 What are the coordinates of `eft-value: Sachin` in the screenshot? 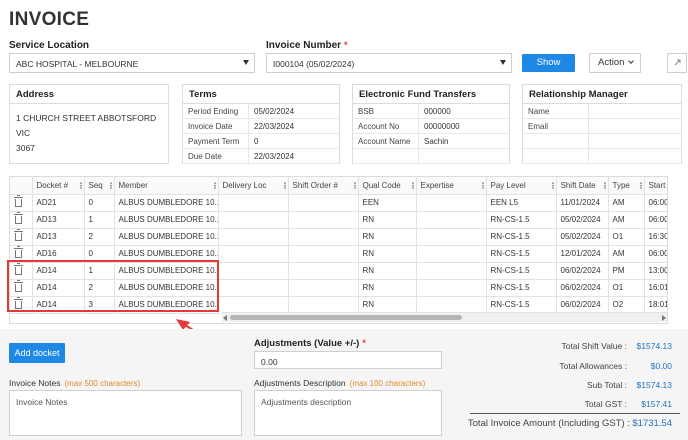 It's located at (436, 141).